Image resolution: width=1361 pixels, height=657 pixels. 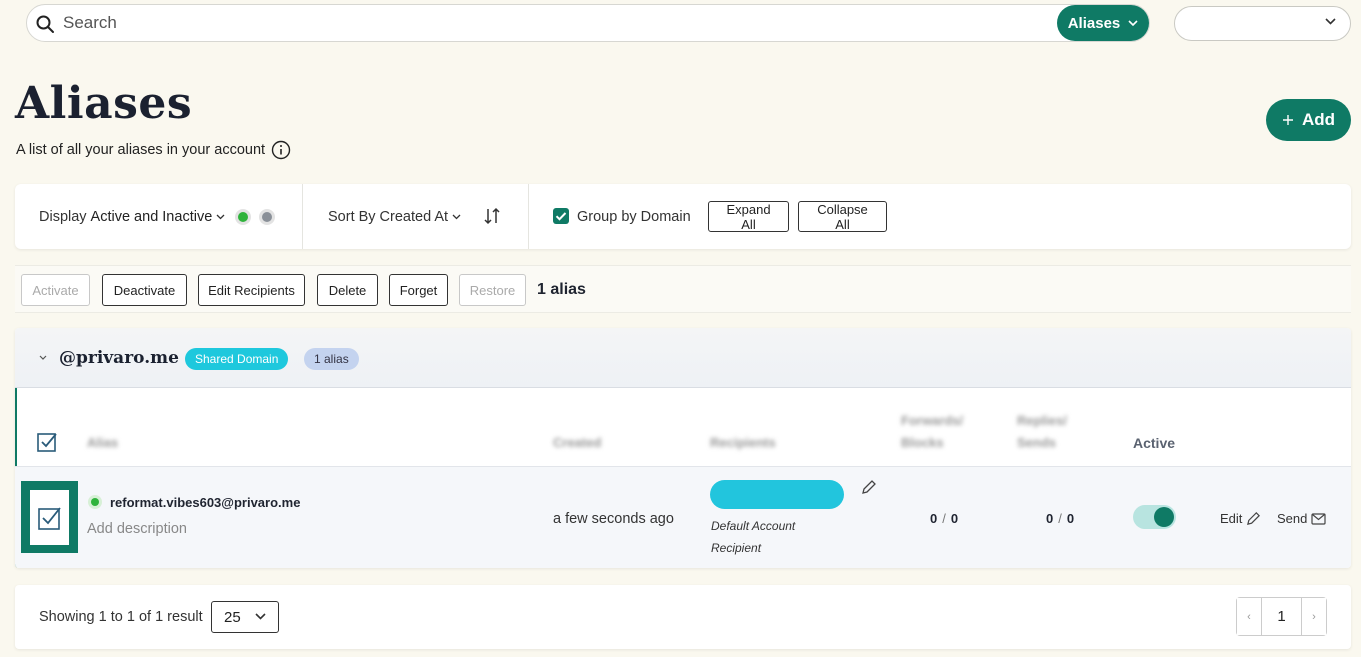 I want to click on column-header-forwards: Forwards/, so click(x=932, y=420).